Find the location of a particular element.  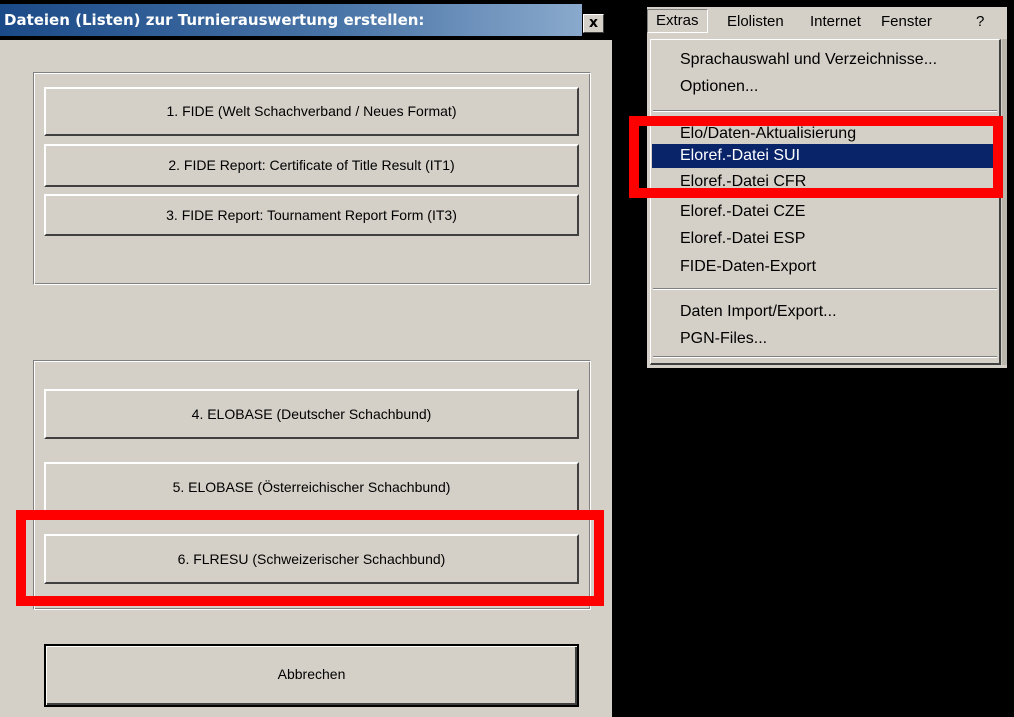

elobase-at-button-label: 5. ELOBASE (Österreichischer Schachbund) is located at coordinates (311, 487).